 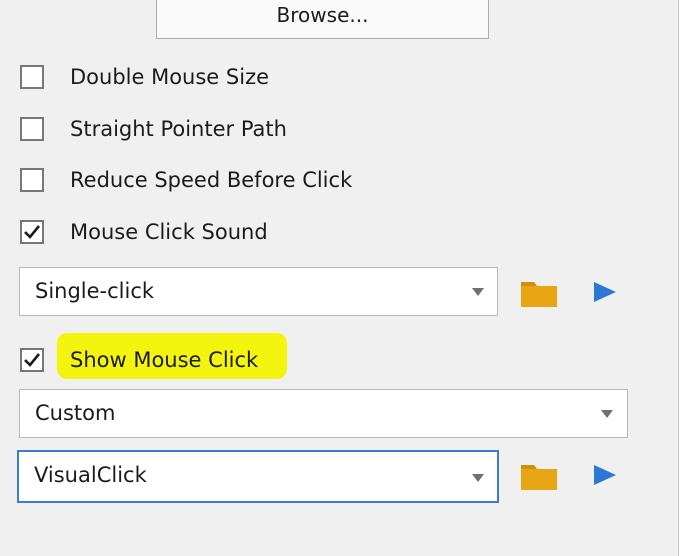 What do you see at coordinates (32, 180) in the screenshot?
I see `reduce-speed-checkbox` at bounding box center [32, 180].